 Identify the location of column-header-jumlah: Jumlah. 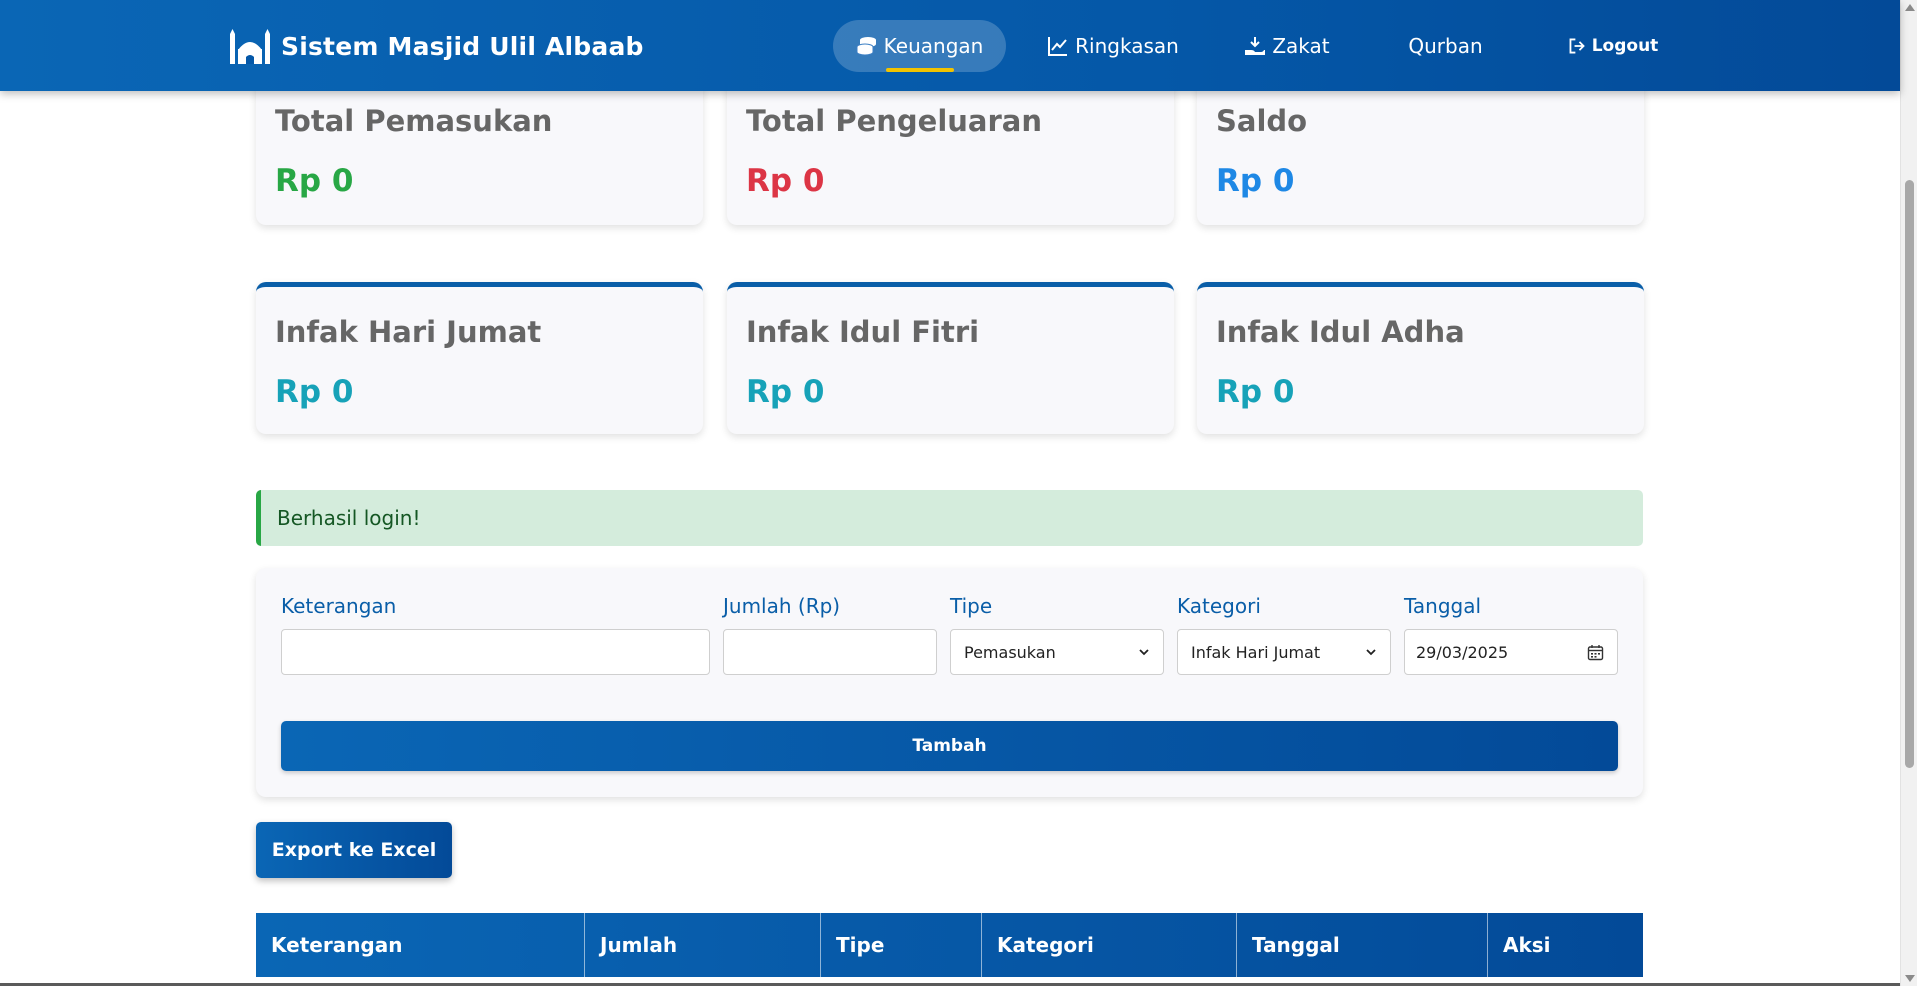
(703, 945).